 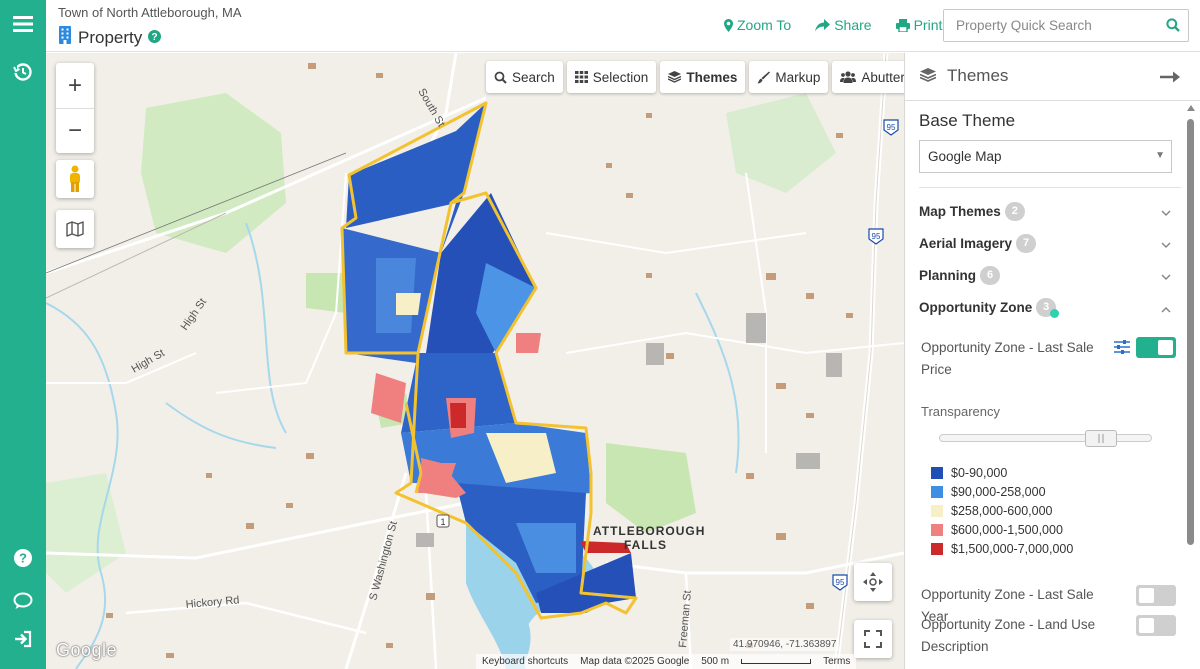 What do you see at coordinates (1045, 156) in the screenshot?
I see `base-theme-select: Google Map ▼` at bounding box center [1045, 156].